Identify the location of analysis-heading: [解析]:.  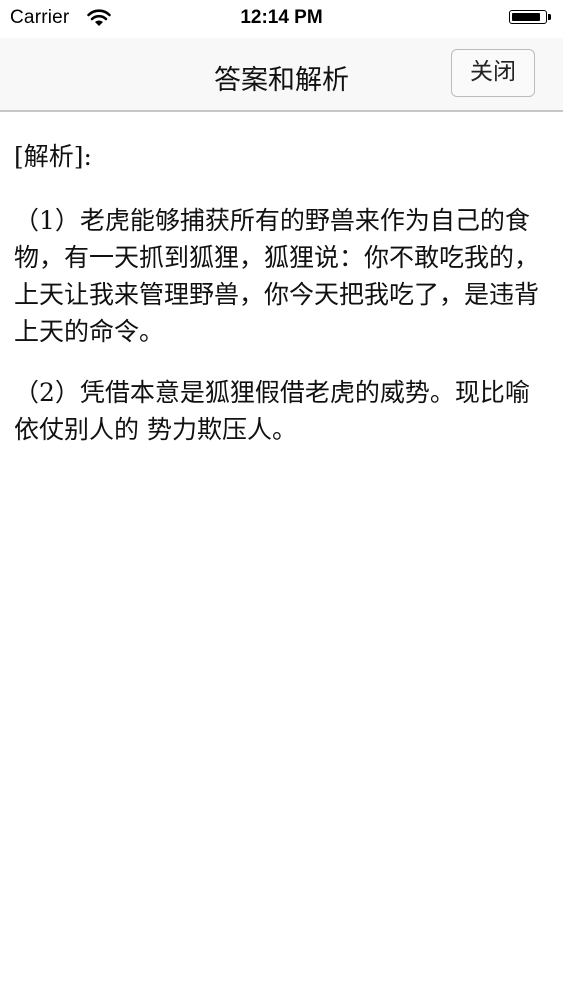
(53, 156).